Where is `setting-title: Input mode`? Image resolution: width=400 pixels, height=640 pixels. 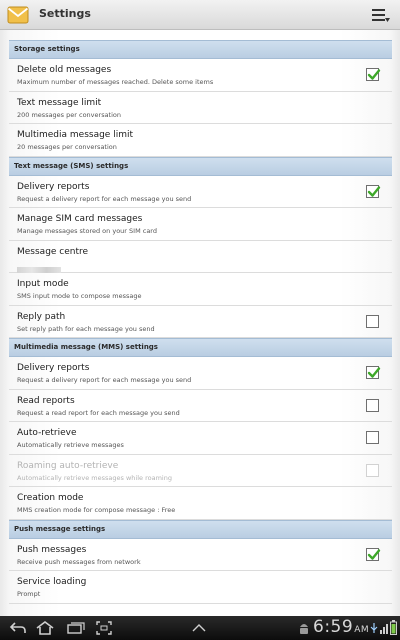 setting-title: Input mode is located at coordinates (43, 284).